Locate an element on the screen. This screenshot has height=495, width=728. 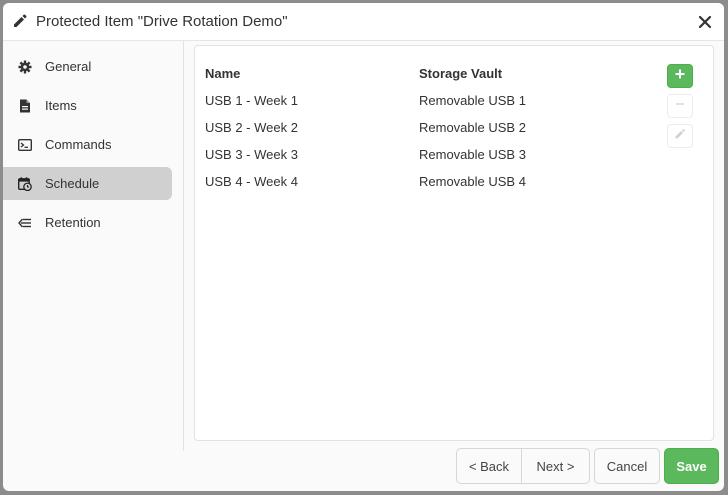
row-vault-cell: Removable USB 4 is located at coordinates (472, 181).